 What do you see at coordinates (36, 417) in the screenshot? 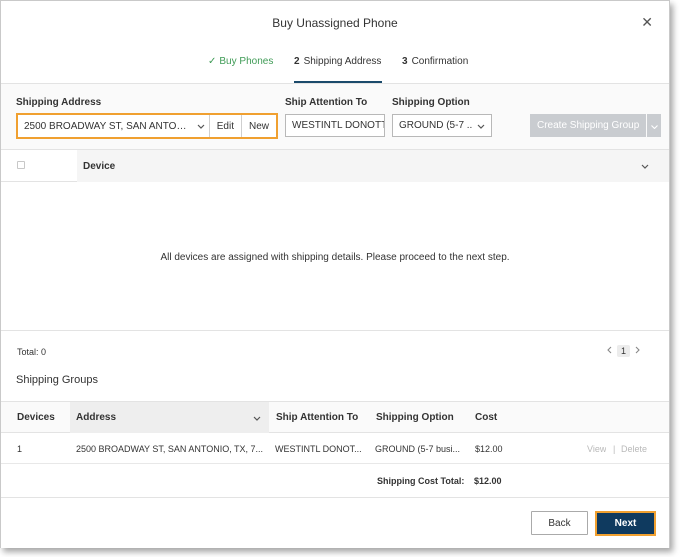
I see `devices-column-header: Devices` at bounding box center [36, 417].